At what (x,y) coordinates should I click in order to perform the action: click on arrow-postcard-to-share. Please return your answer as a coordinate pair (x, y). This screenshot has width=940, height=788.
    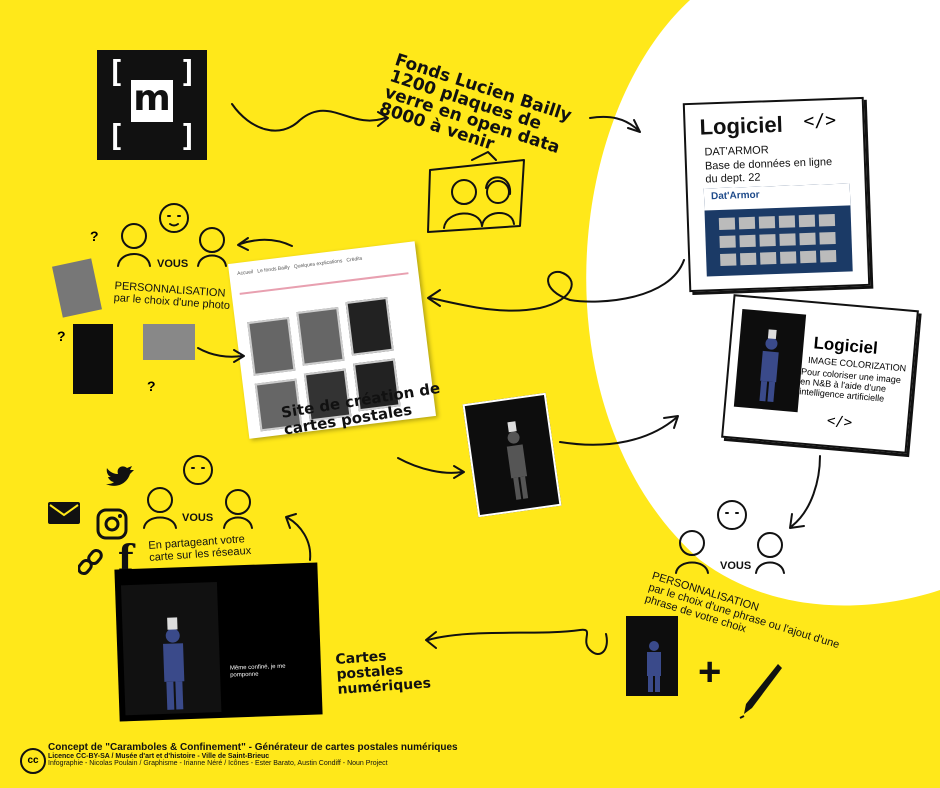
    Looking at the image, I should click on (299, 539).